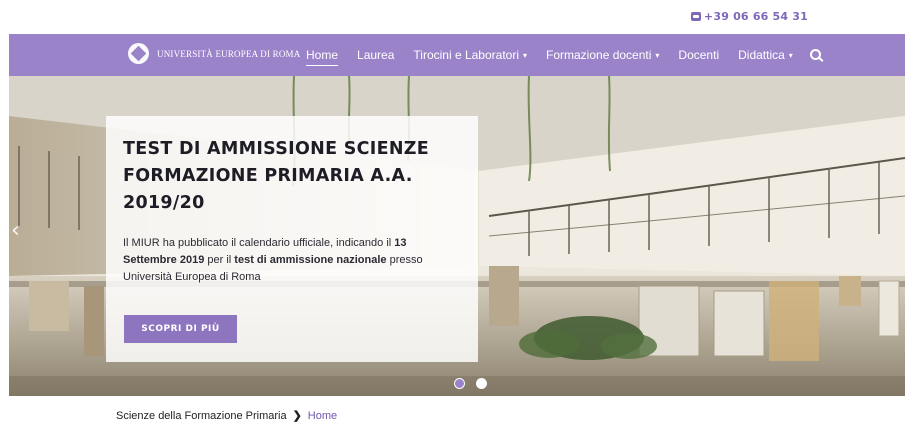 The image size is (905, 423). I want to click on brand-logo-link: UNIVERSITÀ EUROPEA DI ROMA, so click(214, 53).